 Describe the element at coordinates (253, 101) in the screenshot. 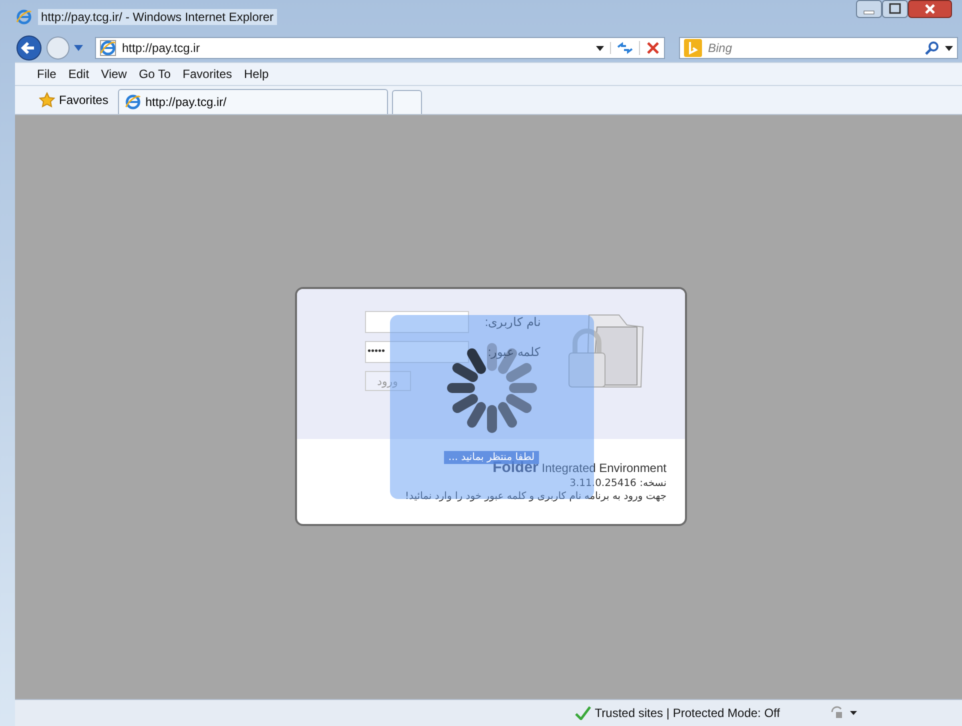

I see `browser-tab: http://pay.tcg.ir/` at that location.